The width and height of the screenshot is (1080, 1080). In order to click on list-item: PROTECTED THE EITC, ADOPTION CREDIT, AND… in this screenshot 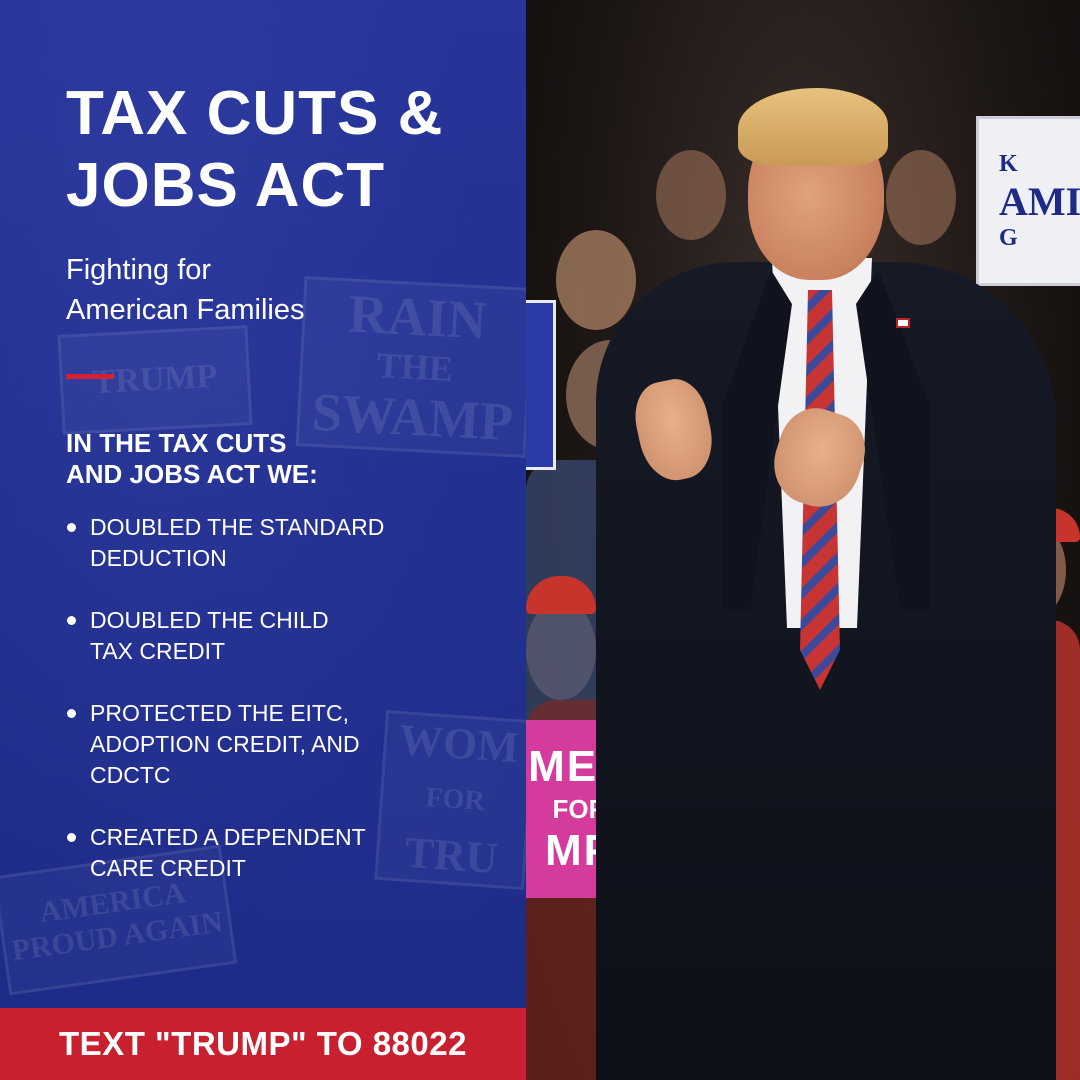, I will do `click(286, 744)`.